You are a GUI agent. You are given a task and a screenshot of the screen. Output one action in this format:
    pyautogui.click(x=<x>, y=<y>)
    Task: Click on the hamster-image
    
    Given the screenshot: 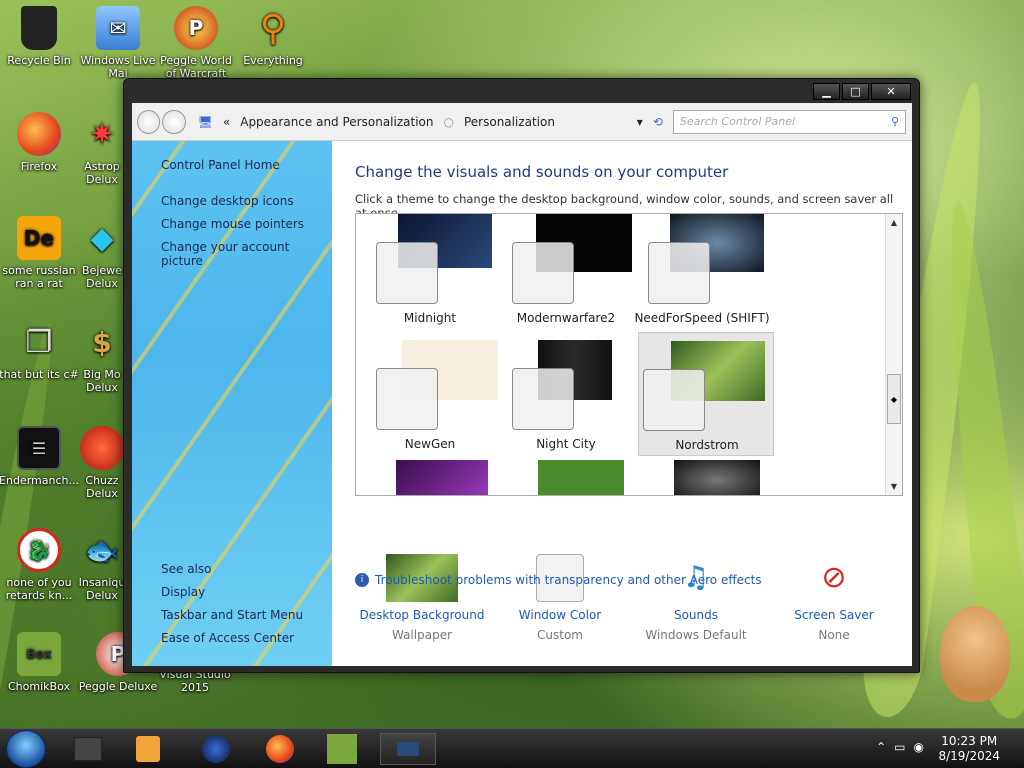 What is the action you would take?
    pyautogui.click(x=975, y=654)
    